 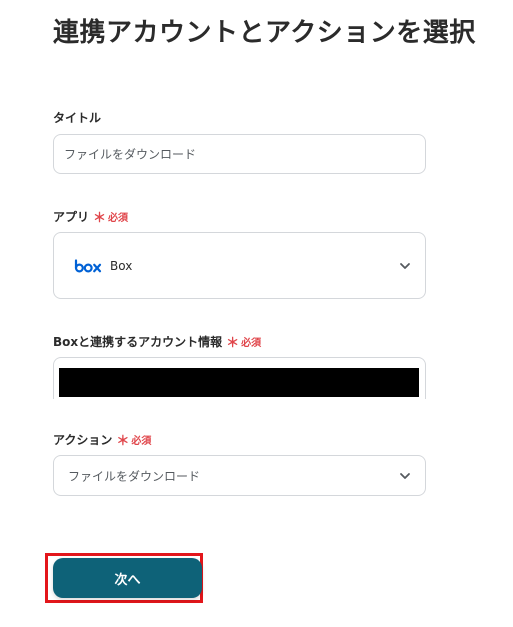 I want to click on account-field-label: Boxと連携するアカウント情報 ＊ 必須, so click(x=157, y=341).